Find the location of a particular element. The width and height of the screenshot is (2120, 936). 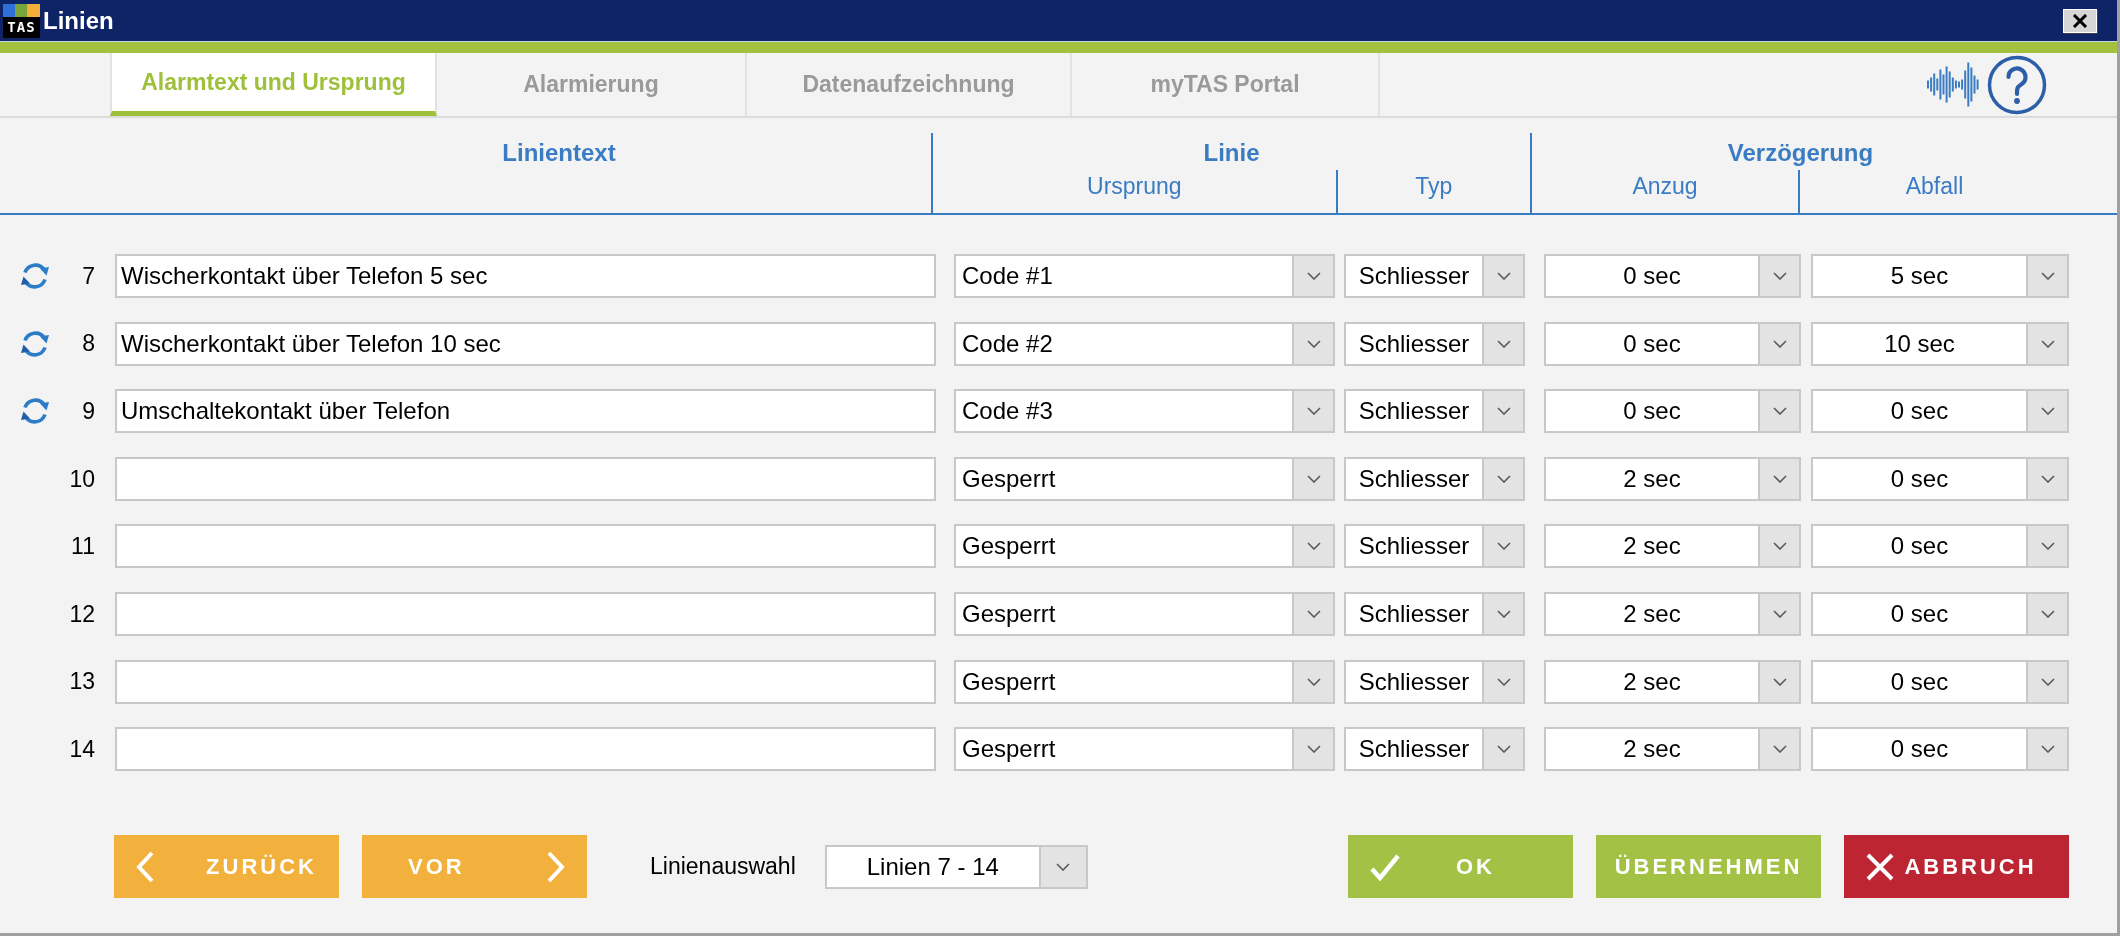

origin-dropdown: Code #3 is located at coordinates (1144, 411).